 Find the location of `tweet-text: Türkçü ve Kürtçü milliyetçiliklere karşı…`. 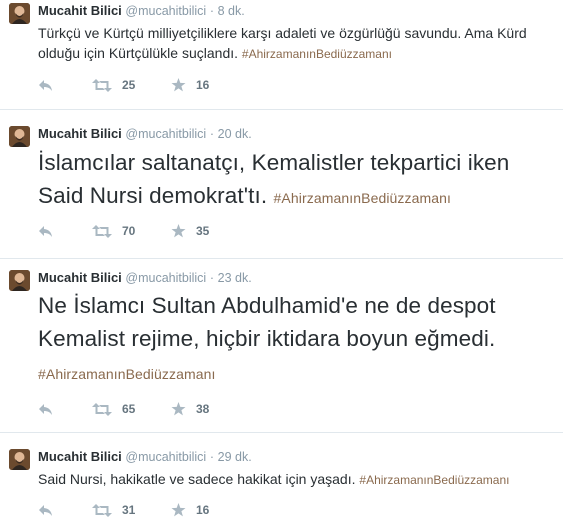

tweet-text: Türkçü ve Kürtçü milliyetçiliklere karşı… is located at coordinates (298, 43).